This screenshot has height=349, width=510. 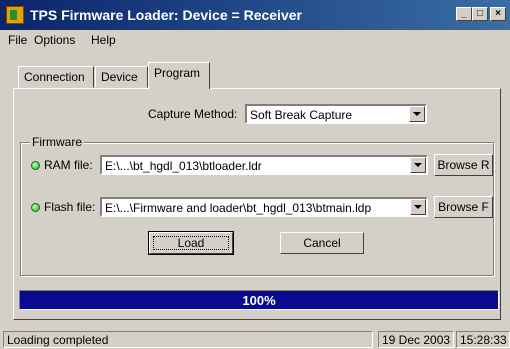 What do you see at coordinates (103, 40) in the screenshot?
I see `menu-help: Help` at bounding box center [103, 40].